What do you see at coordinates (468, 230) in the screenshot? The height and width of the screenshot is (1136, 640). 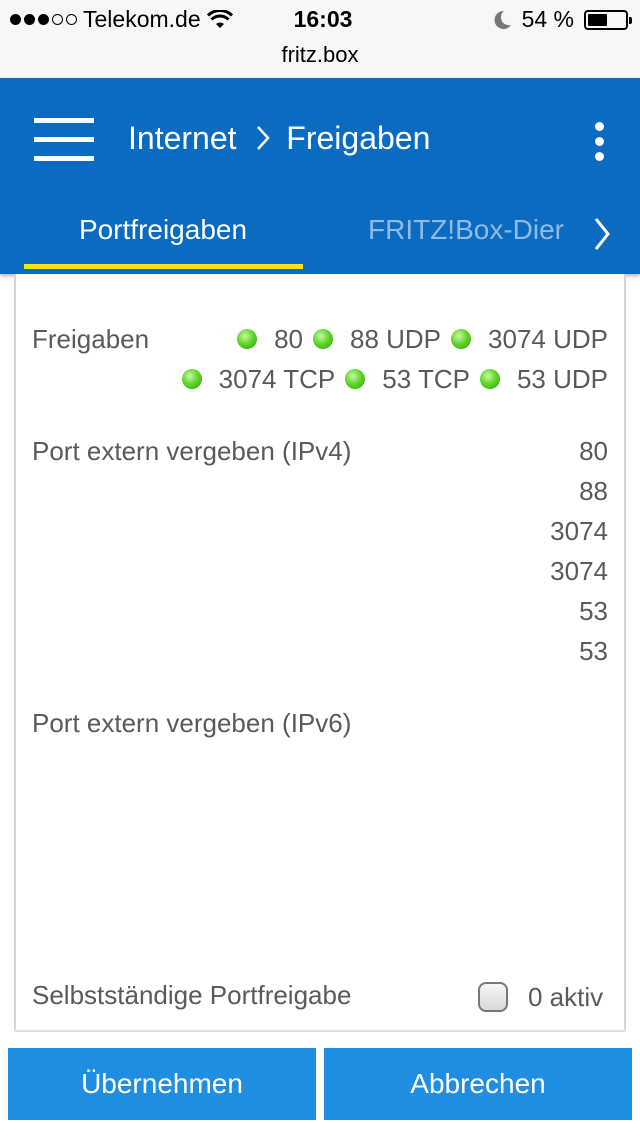 I see `tab-fritzbox-dienste: FRITZ!Box-Dier` at bounding box center [468, 230].